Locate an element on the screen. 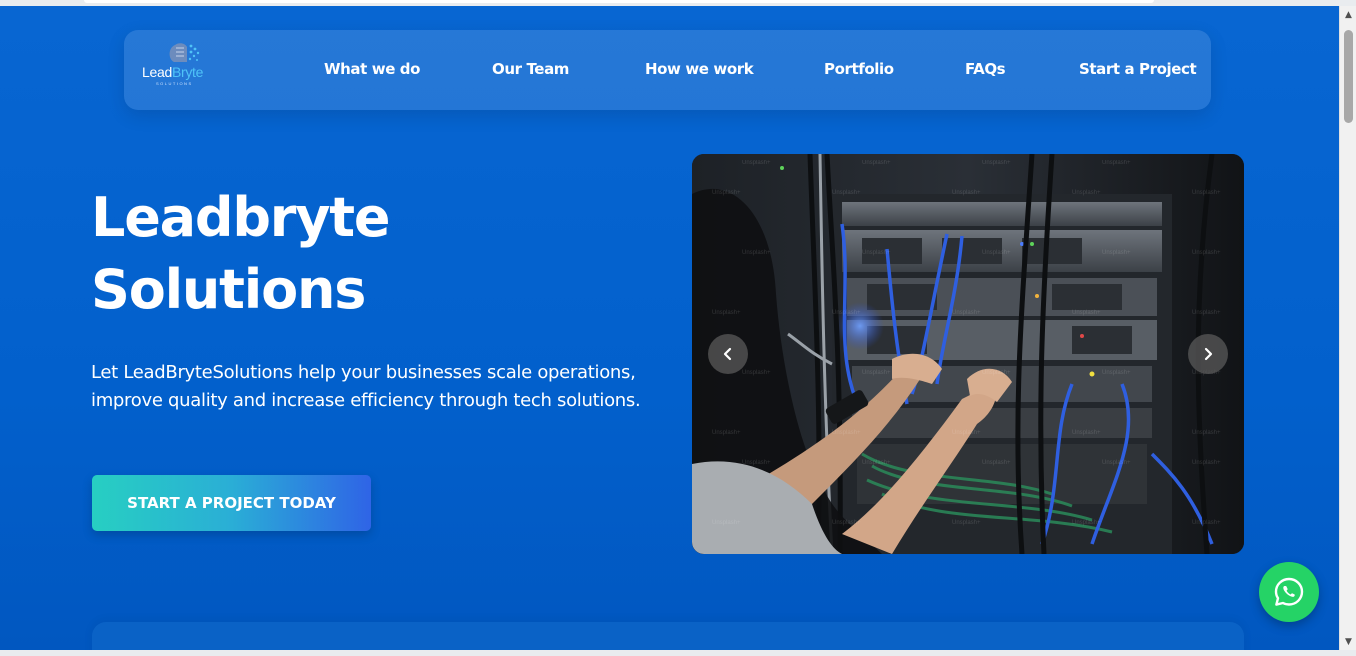 Image resolution: width=1356 pixels, height=656 pixels. logo-subtitle: SOLUTIONS is located at coordinates (174, 83).